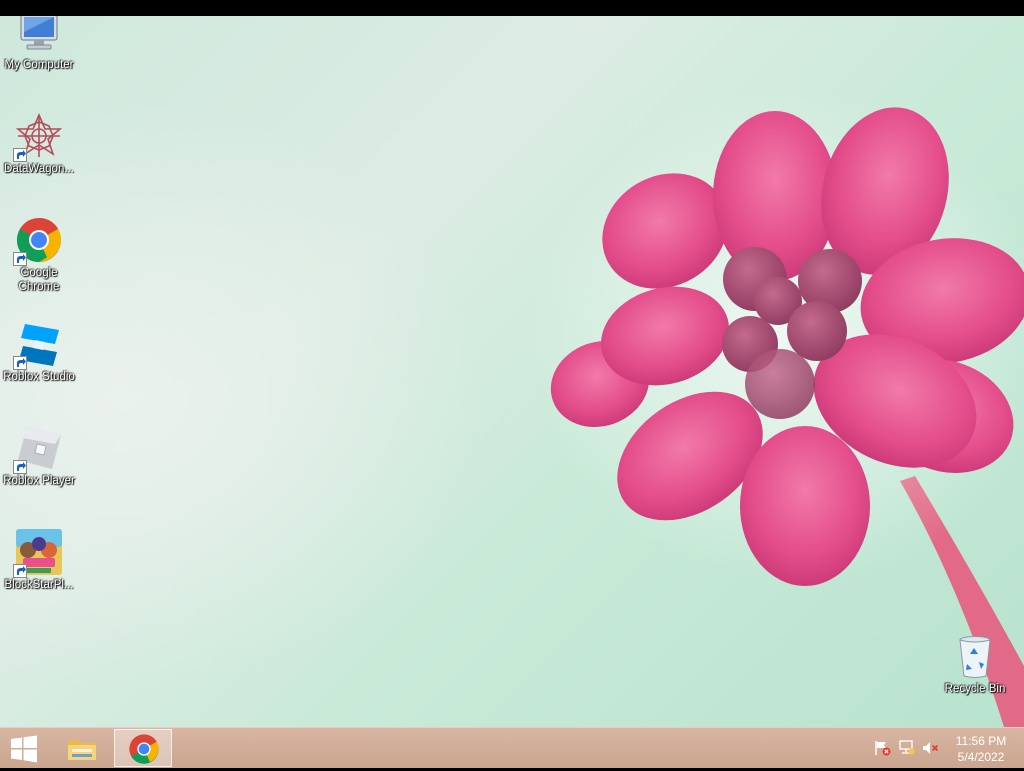  Describe the element at coordinates (975, 689) in the screenshot. I see `desktop-icon-label: Recycle Bin` at that location.